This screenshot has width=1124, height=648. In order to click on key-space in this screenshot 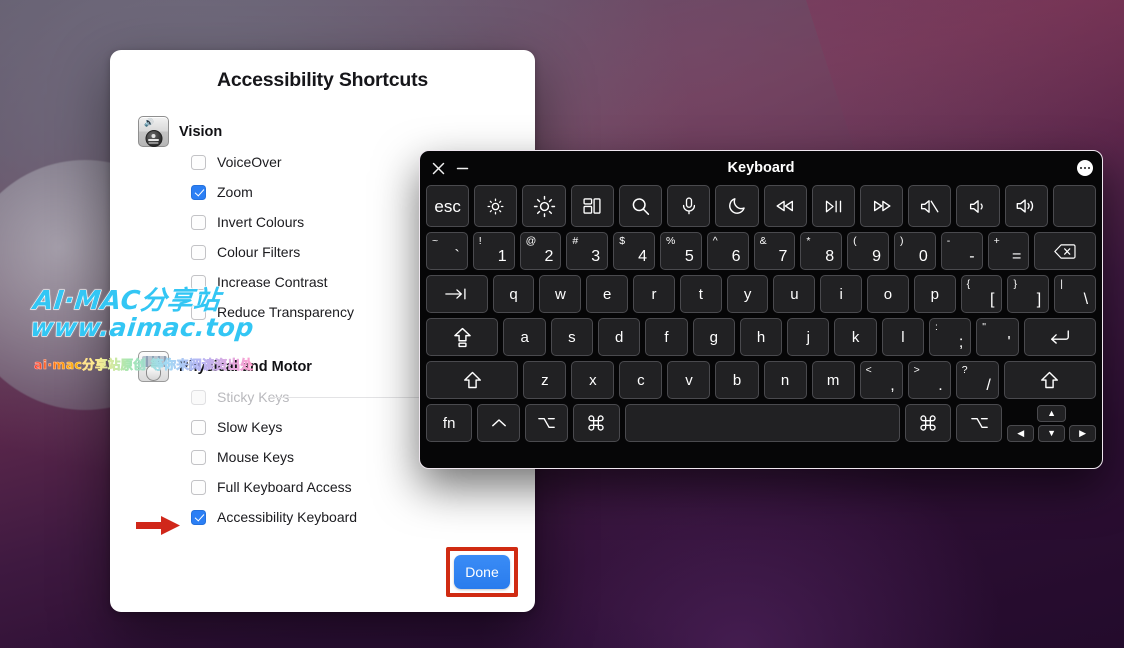, I will do `click(762, 423)`.